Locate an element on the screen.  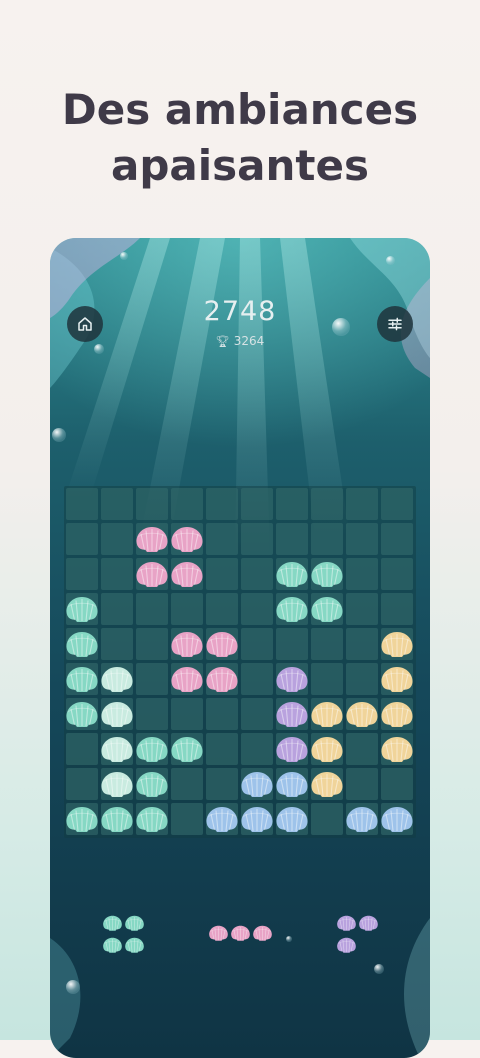
best-score-value: 3264 is located at coordinates (249, 341).